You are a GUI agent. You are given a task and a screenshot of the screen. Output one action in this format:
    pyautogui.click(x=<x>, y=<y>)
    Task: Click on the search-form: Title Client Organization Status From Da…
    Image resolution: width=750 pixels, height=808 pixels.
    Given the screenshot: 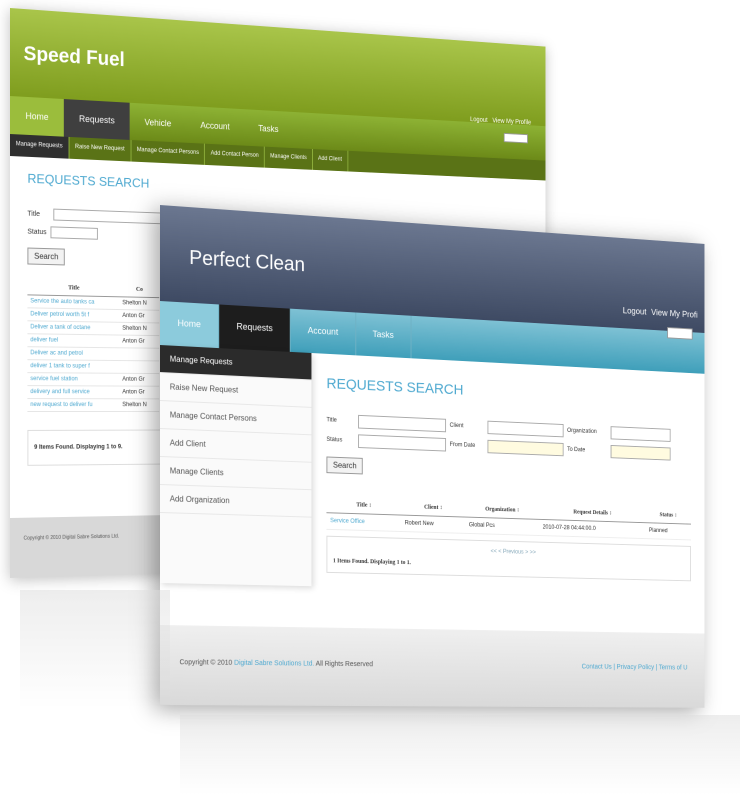 What is the action you would take?
    pyautogui.click(x=508, y=437)
    